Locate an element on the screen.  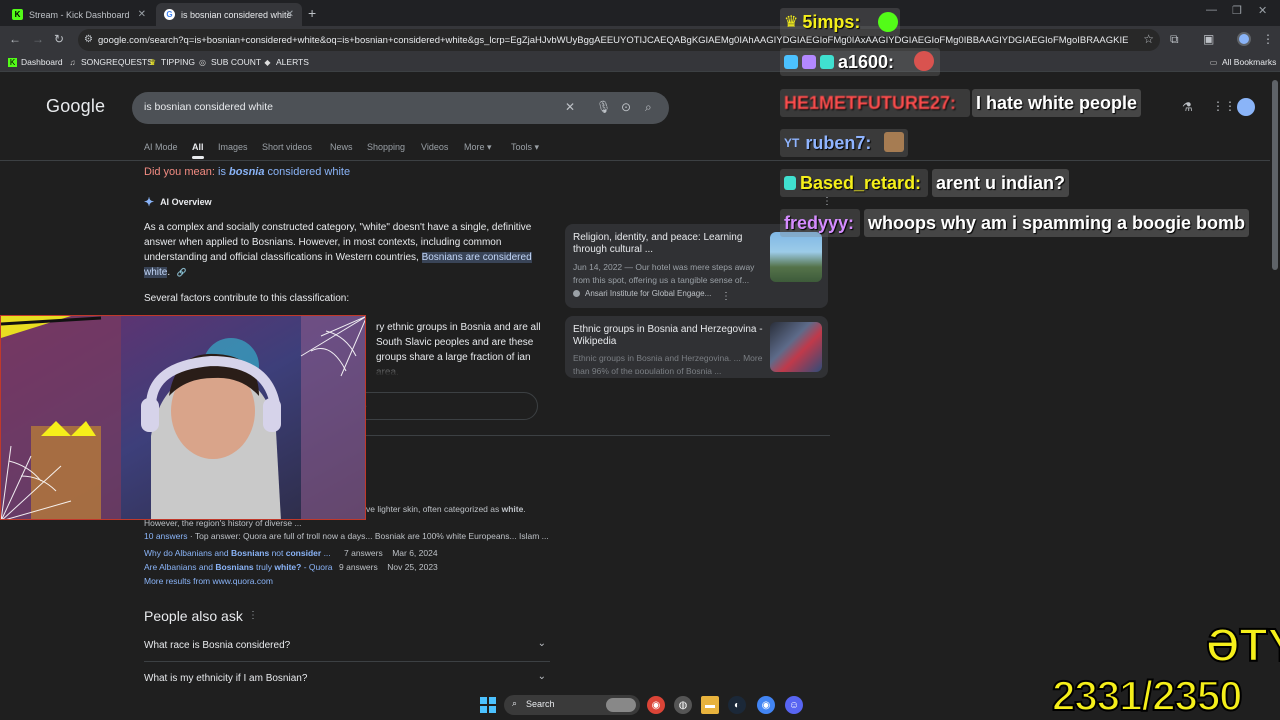
bookmark-tipping: ♛ TIPPING is located at coordinates (171, 62).